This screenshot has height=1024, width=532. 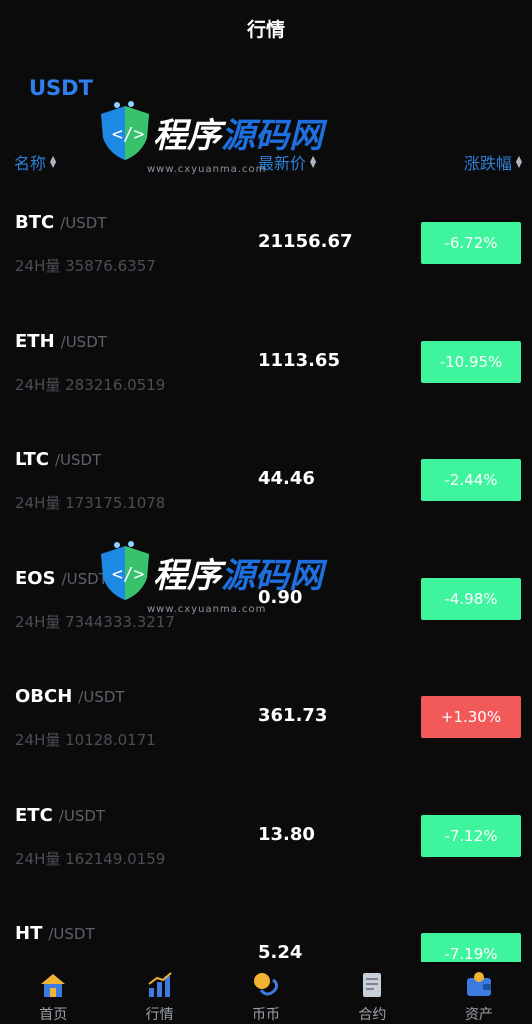 I want to click on tab-assets: 资产, so click(x=479, y=993).